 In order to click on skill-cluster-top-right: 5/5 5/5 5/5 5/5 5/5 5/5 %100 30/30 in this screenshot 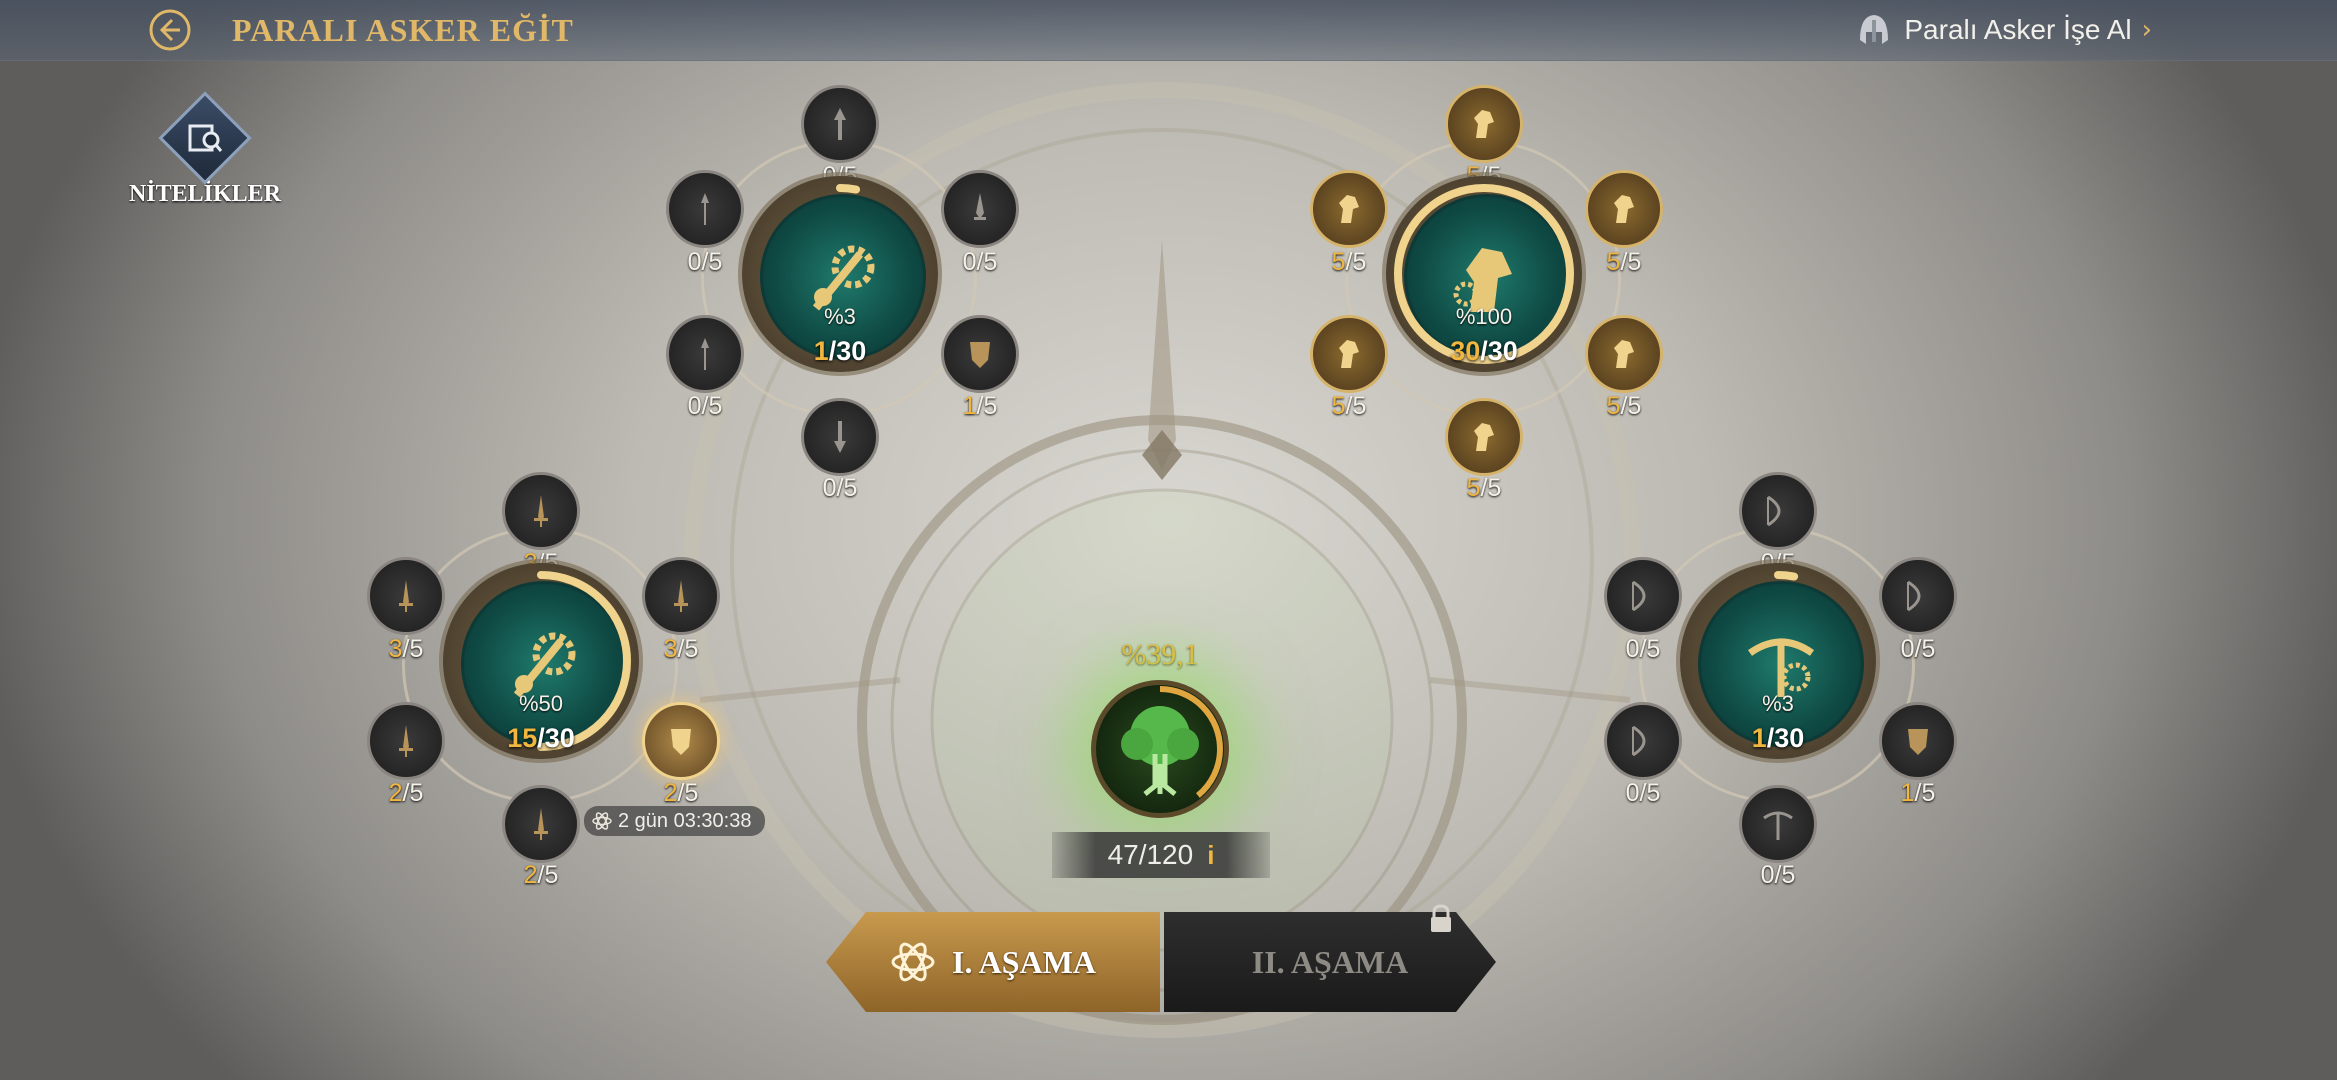, I will do `click(1490, 295)`.